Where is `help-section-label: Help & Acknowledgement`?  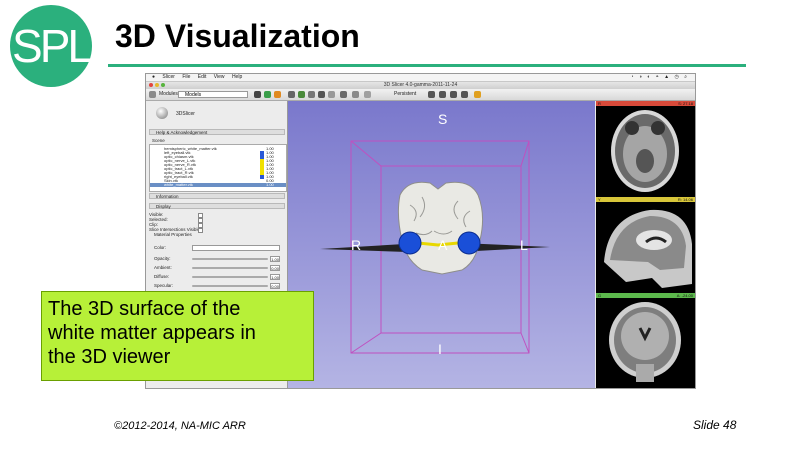 help-section-label: Help & Acknowledgement is located at coordinates (182, 132).